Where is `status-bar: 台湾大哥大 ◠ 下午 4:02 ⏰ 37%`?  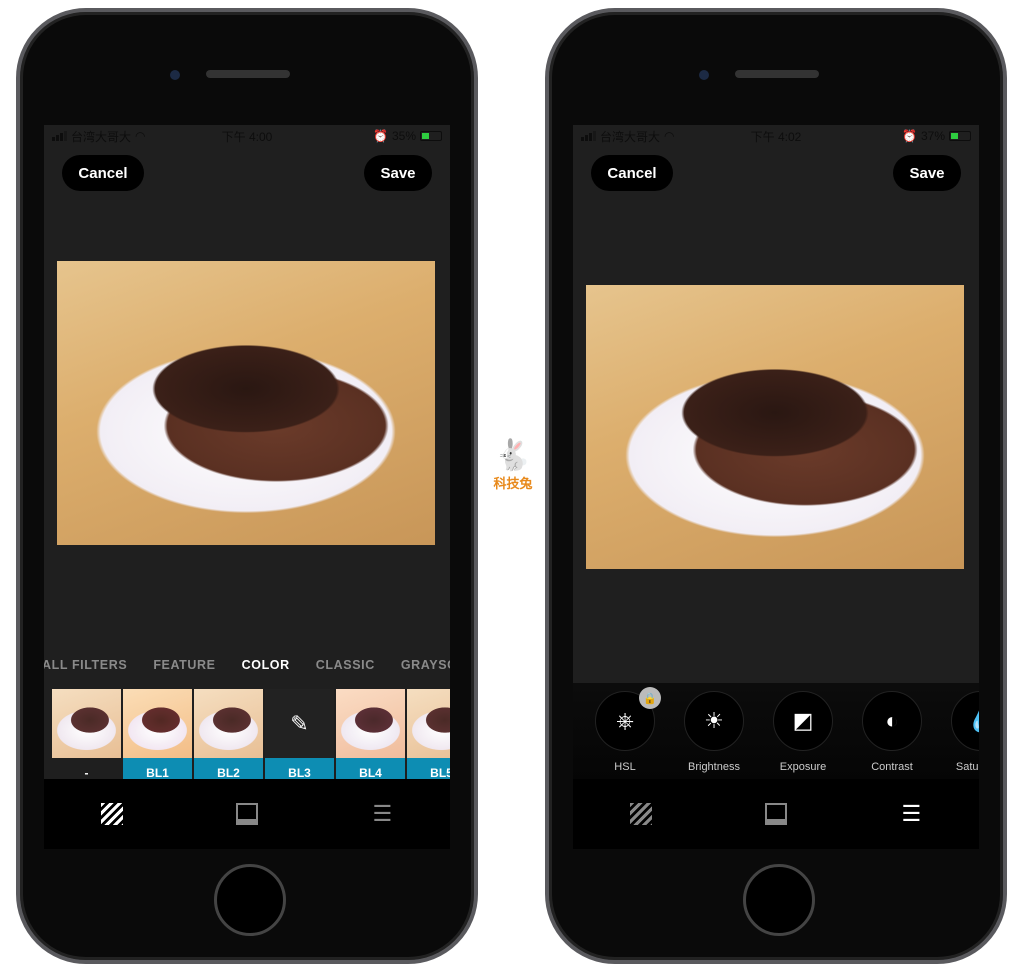 status-bar: 台湾大哥大 ◠ 下午 4:02 ⏰ 37% is located at coordinates (776, 136).